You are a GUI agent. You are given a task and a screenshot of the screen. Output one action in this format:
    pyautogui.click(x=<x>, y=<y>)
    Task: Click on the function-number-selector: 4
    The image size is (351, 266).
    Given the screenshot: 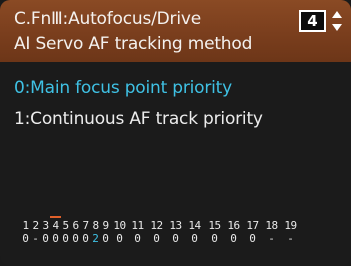 What is the action you would take?
    pyautogui.click(x=312, y=21)
    